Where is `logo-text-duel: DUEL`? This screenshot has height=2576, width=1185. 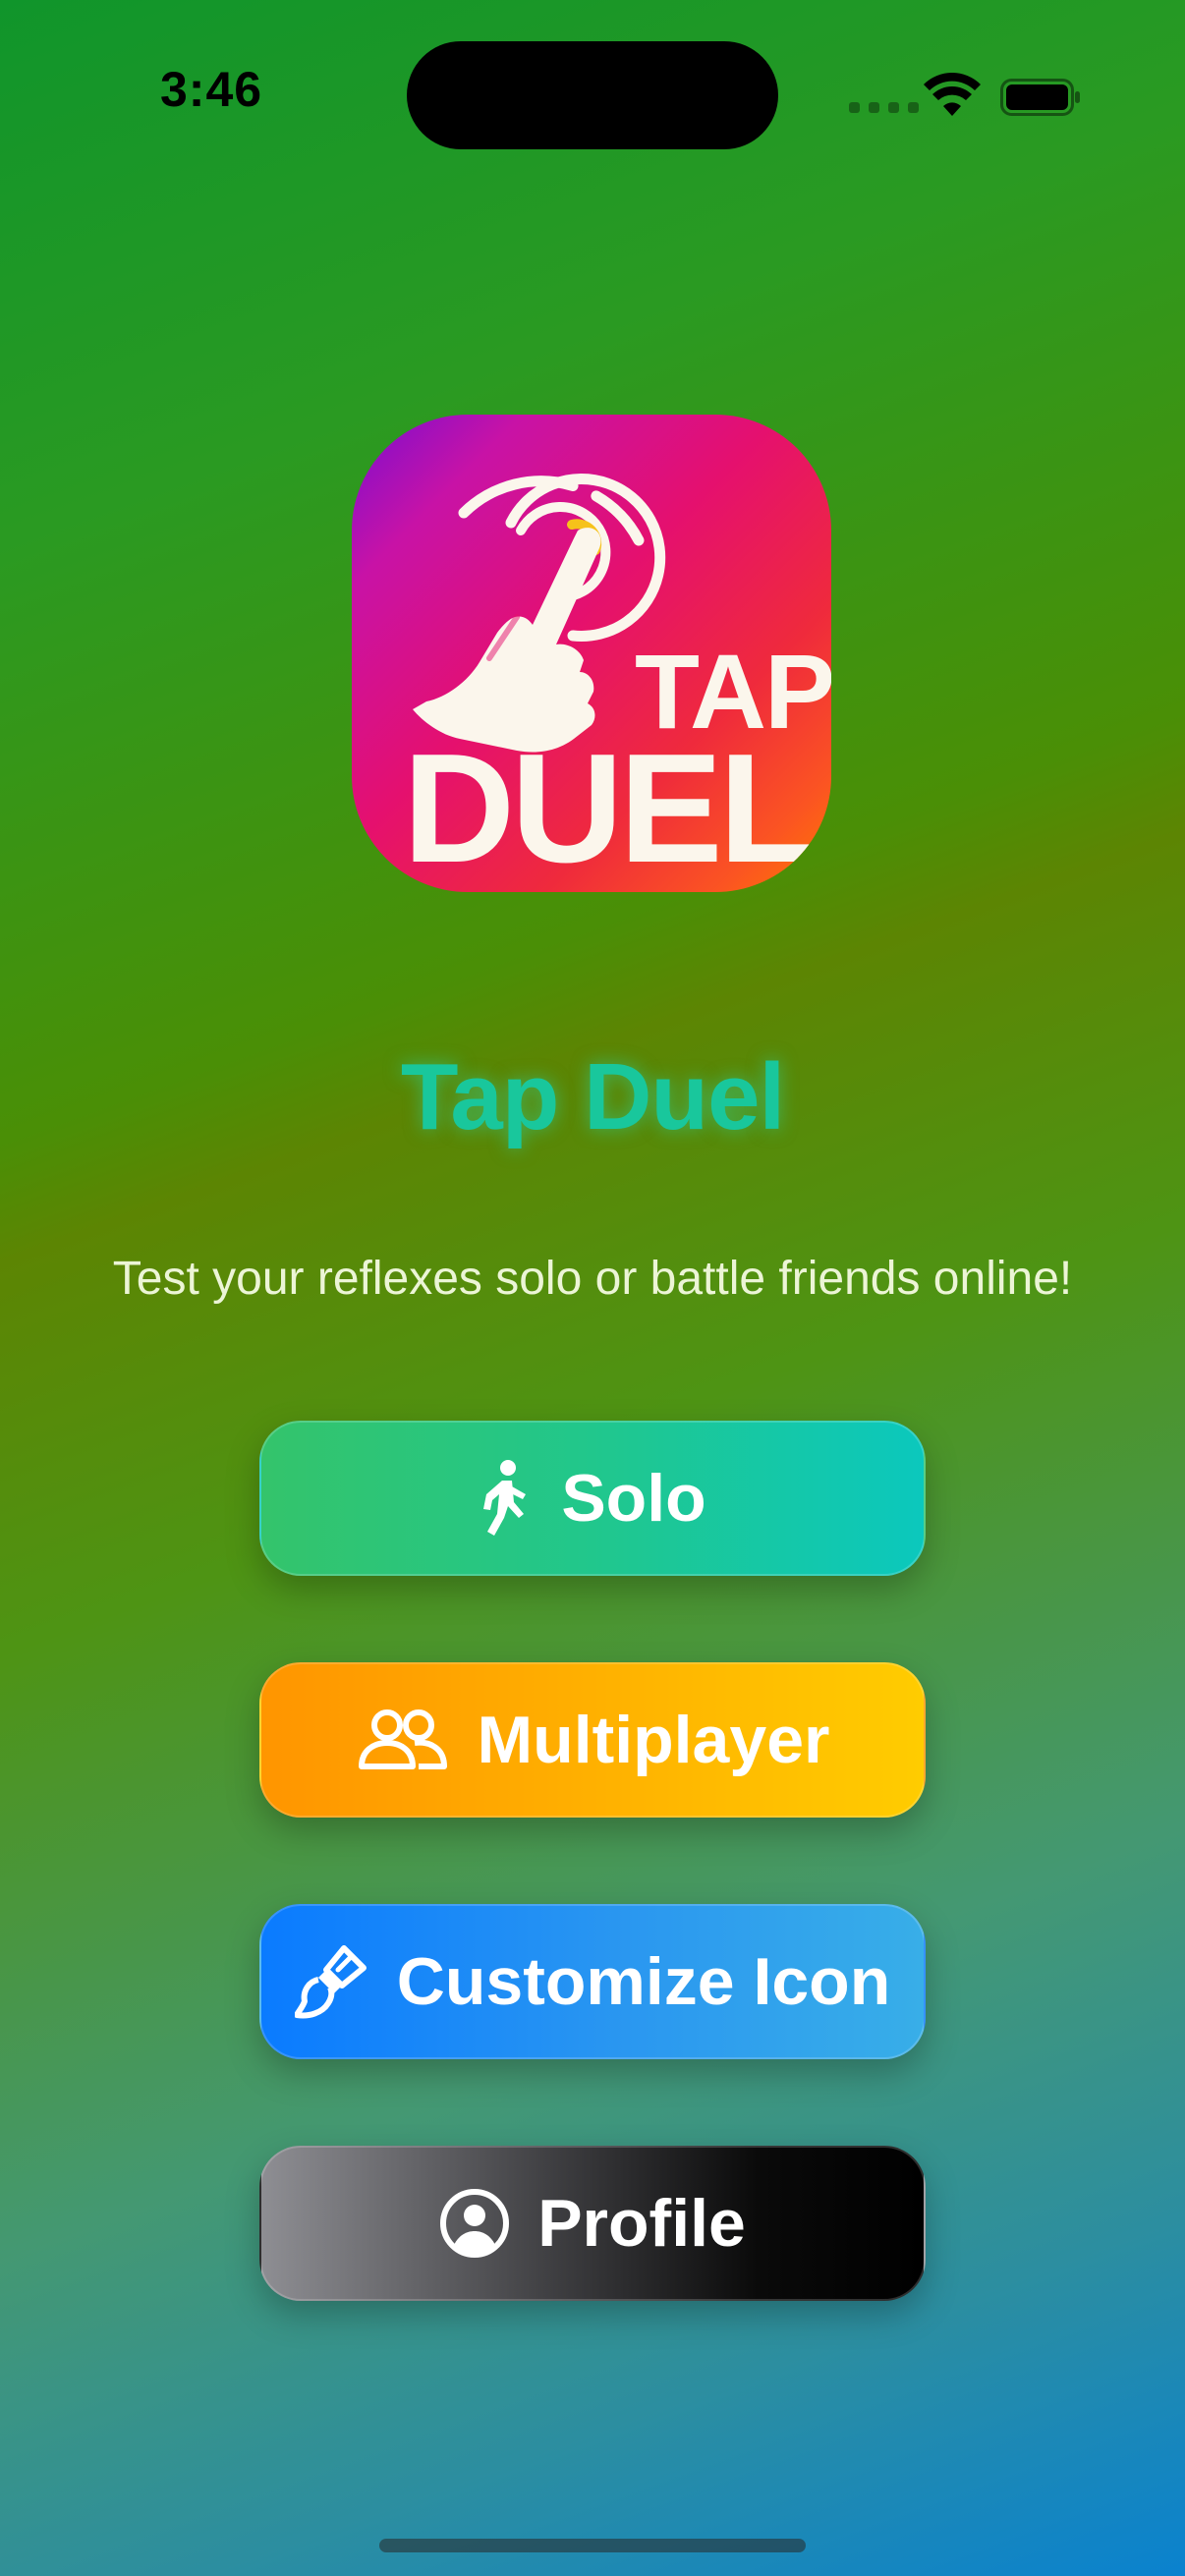
logo-text-duel: DUEL is located at coordinates (608, 807).